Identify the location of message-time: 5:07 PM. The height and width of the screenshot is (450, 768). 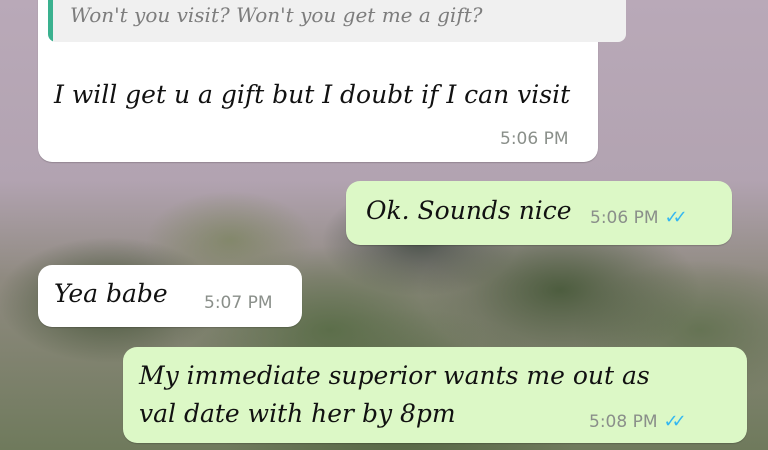
(238, 303).